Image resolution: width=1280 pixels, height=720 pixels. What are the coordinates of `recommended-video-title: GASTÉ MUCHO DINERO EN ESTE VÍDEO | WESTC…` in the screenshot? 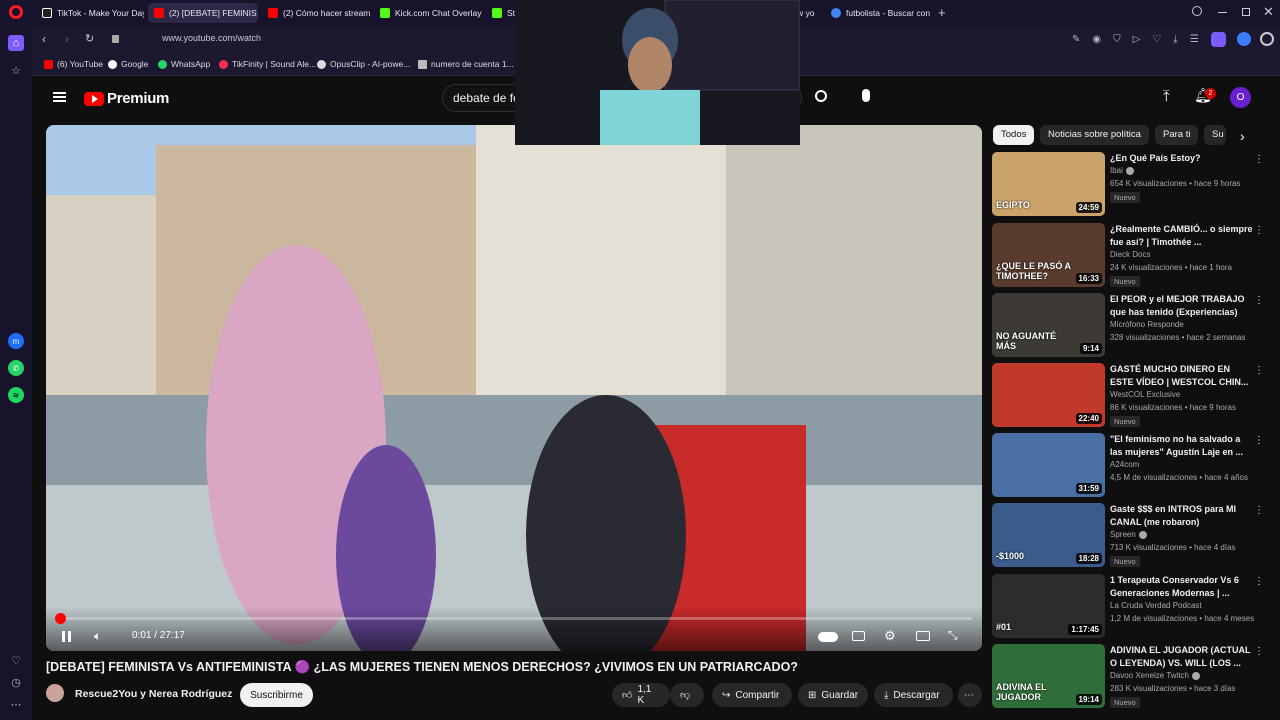 It's located at (1182, 375).